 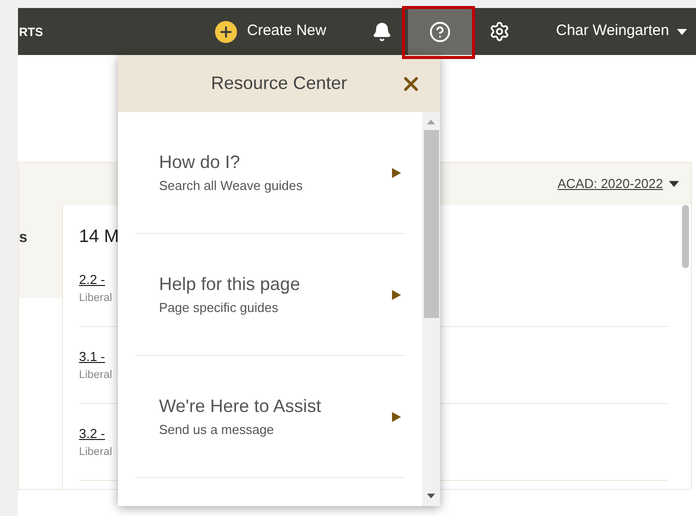 I want to click on help-button, so click(x=440, y=31).